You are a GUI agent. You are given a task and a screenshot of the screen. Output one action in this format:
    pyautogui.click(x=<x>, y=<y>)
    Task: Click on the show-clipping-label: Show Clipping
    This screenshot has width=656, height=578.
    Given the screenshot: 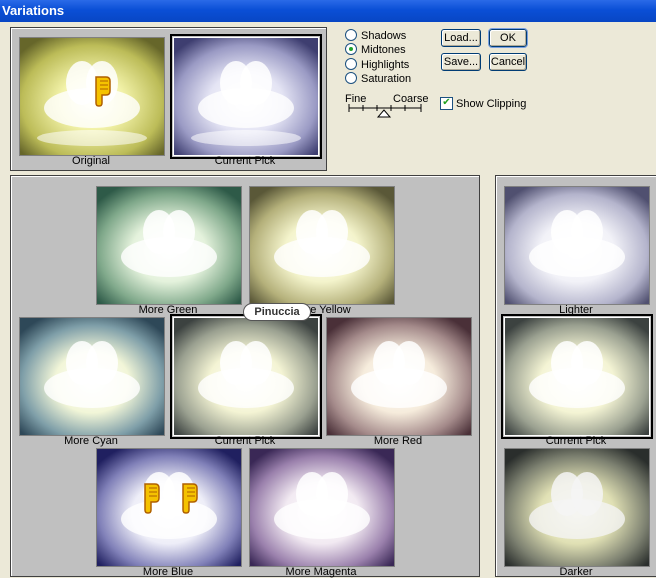 What is the action you would take?
    pyautogui.click(x=491, y=104)
    